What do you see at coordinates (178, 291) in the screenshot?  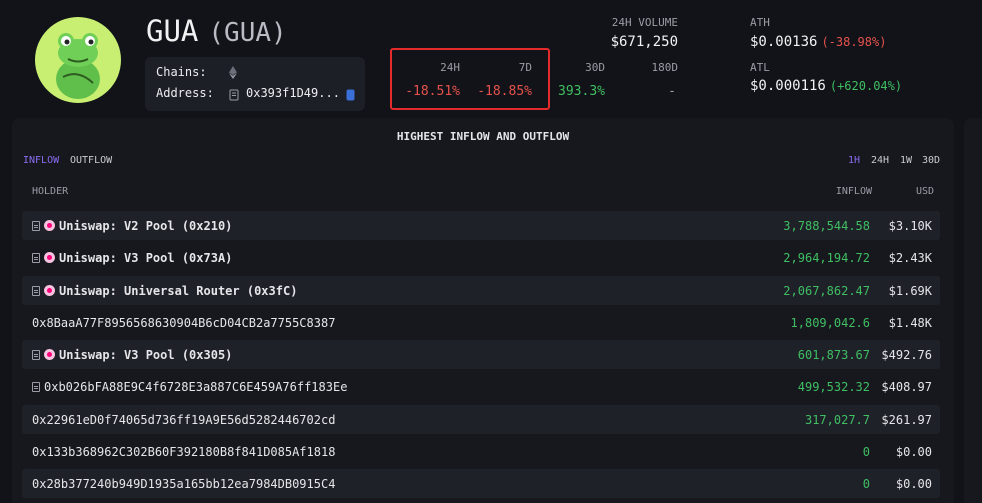 I see `holder-name: Uniswap: Universal Router (0x3fC)` at bounding box center [178, 291].